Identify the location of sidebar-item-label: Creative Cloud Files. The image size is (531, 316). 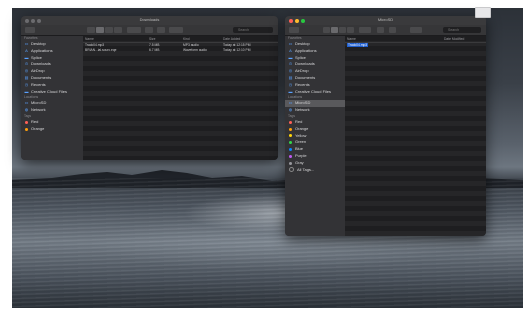
(313, 91).